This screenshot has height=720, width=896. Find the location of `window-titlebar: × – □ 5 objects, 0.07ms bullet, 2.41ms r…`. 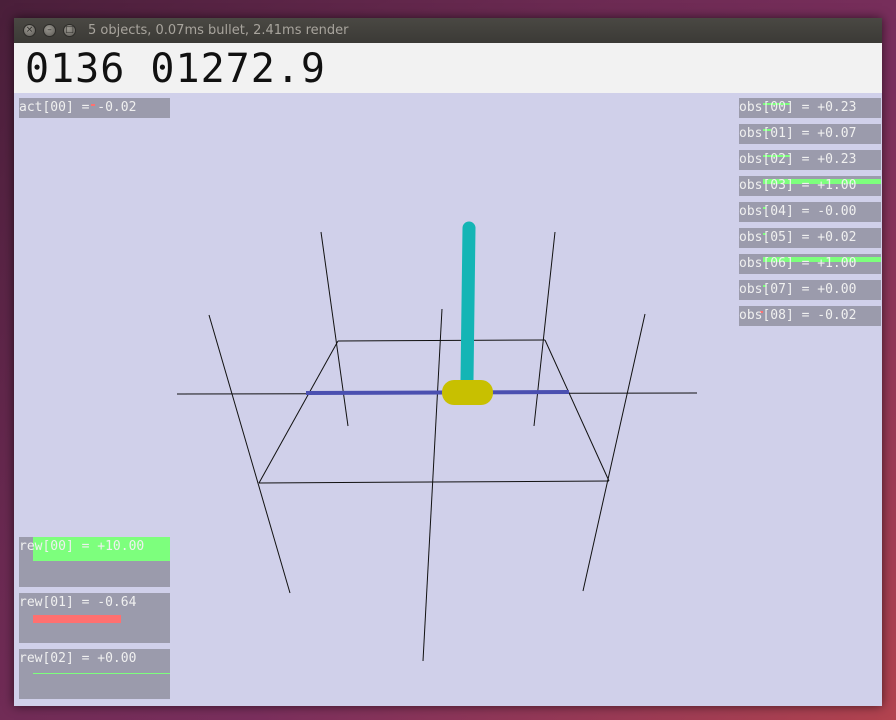

window-titlebar: × – □ 5 objects, 0.07ms bullet, 2.41ms r… is located at coordinates (448, 30).